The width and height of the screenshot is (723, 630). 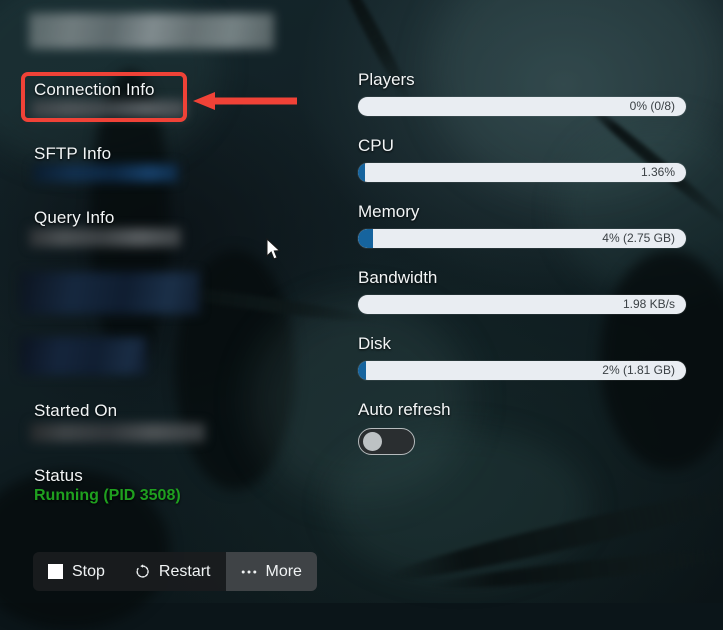 I want to click on annotation-highlight-box, so click(x=104, y=97).